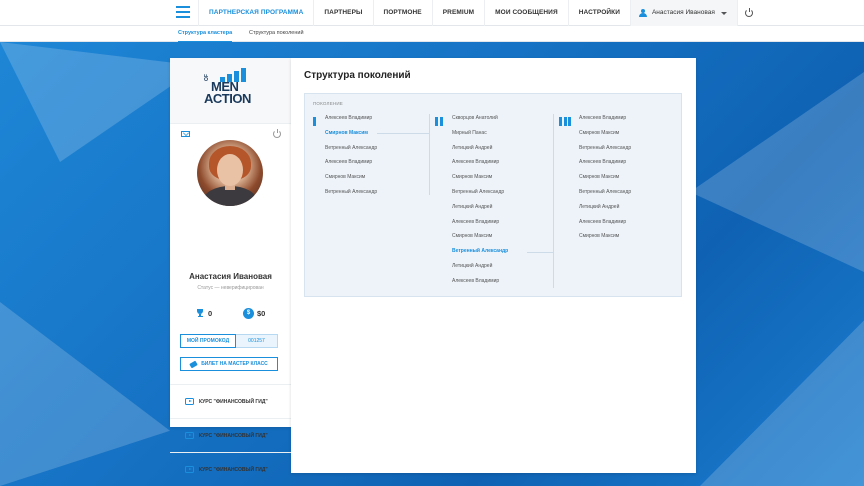 The height and width of the screenshot is (486, 864). What do you see at coordinates (230, 276) in the screenshot?
I see `profile-name: Анастасия Ивановая` at bounding box center [230, 276].